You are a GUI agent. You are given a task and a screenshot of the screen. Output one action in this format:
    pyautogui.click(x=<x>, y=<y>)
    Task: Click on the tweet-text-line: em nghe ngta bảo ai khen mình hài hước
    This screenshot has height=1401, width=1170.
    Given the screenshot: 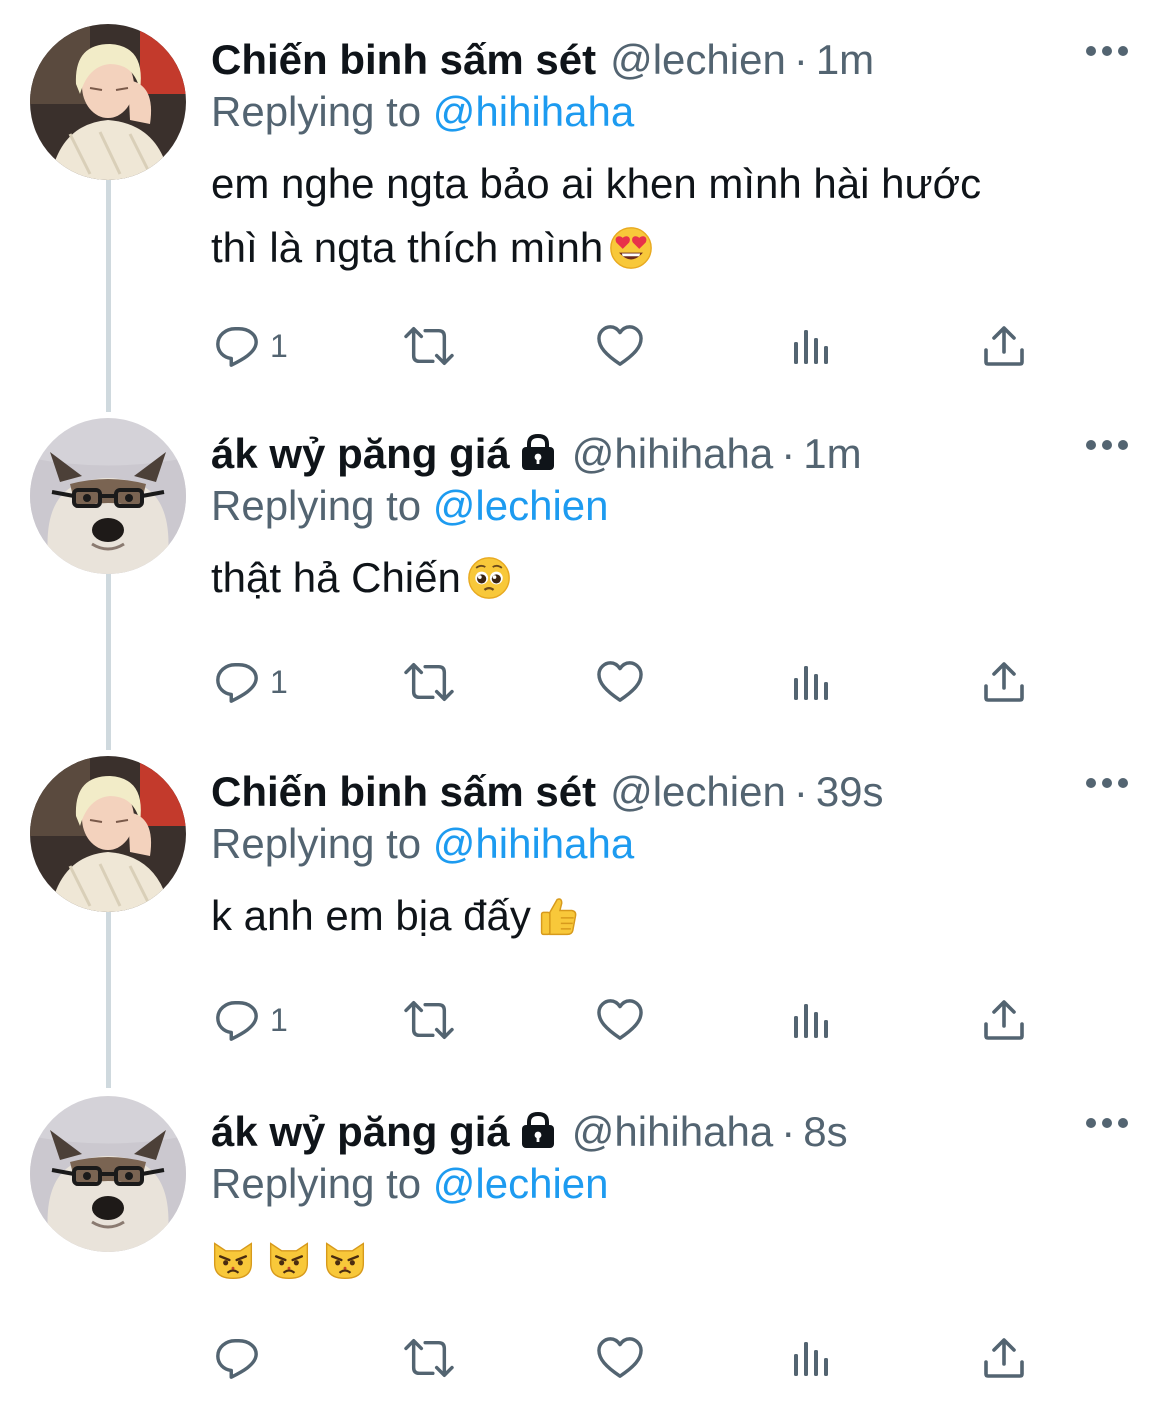 What is the action you would take?
    pyautogui.click(x=596, y=183)
    